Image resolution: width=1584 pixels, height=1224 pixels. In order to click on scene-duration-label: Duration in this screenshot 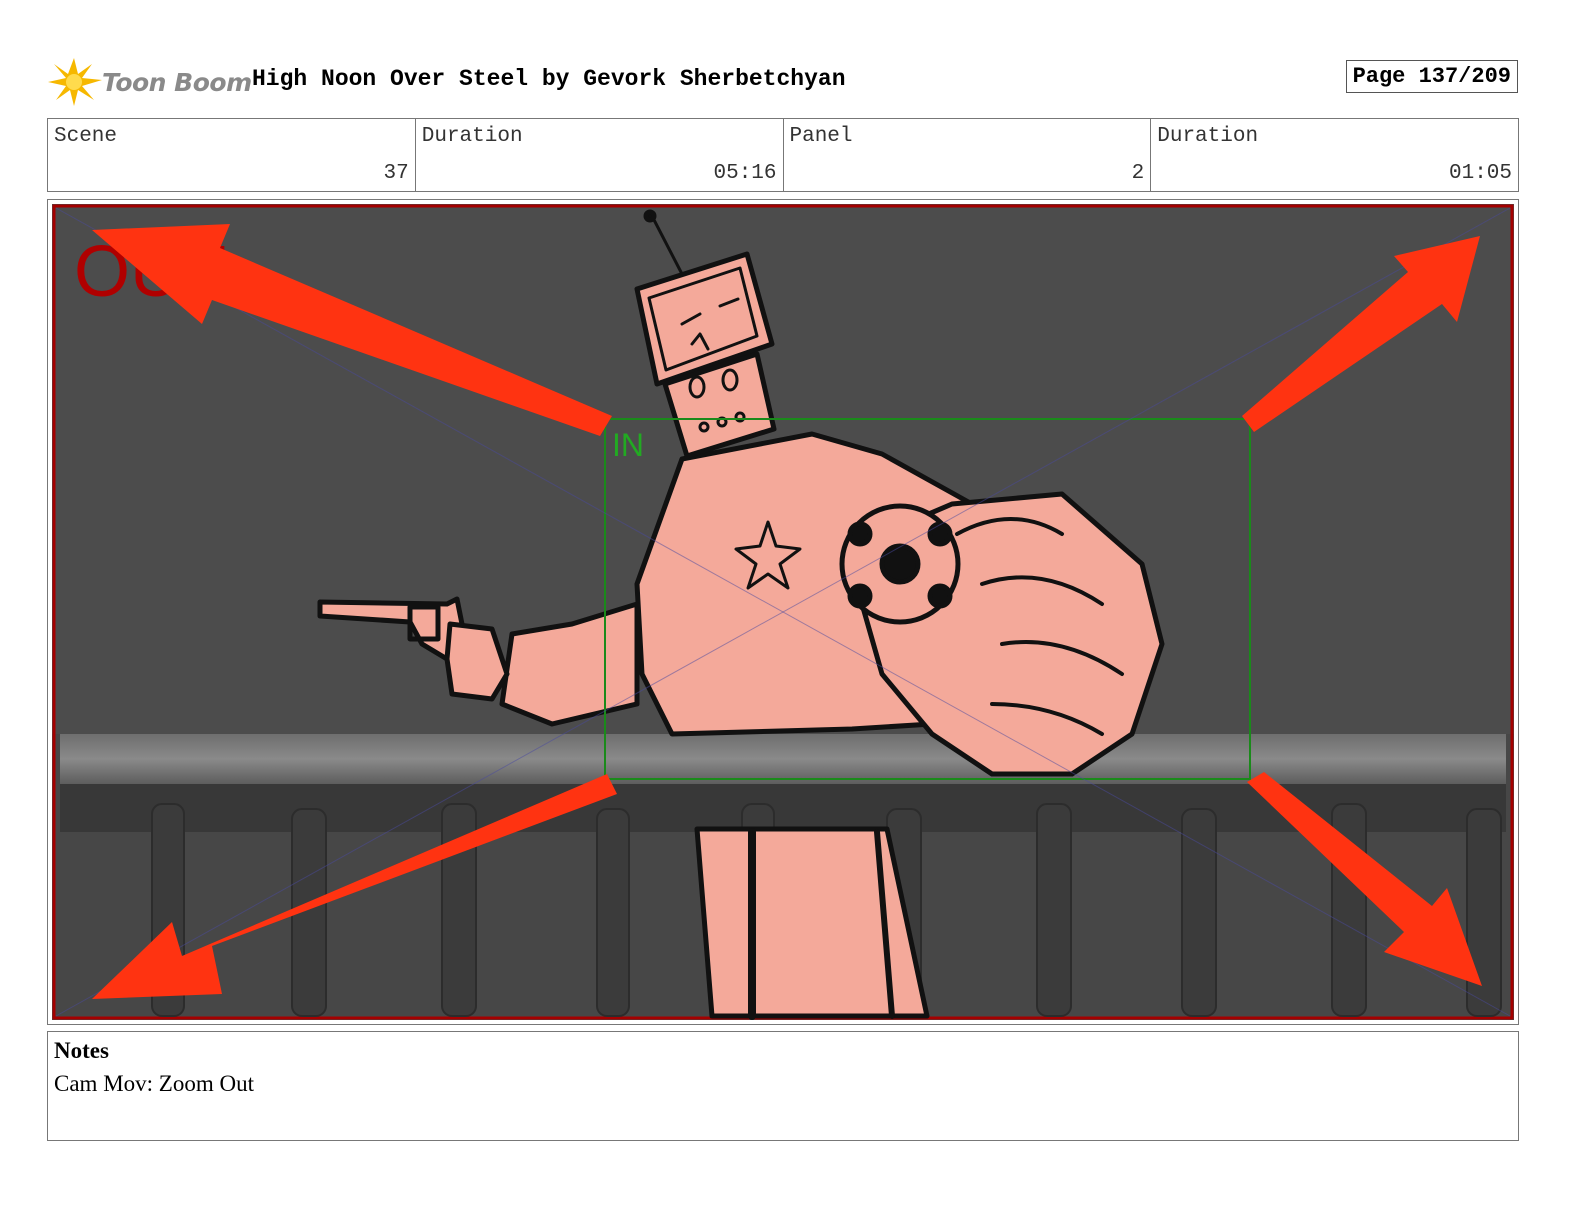, I will do `click(472, 136)`.